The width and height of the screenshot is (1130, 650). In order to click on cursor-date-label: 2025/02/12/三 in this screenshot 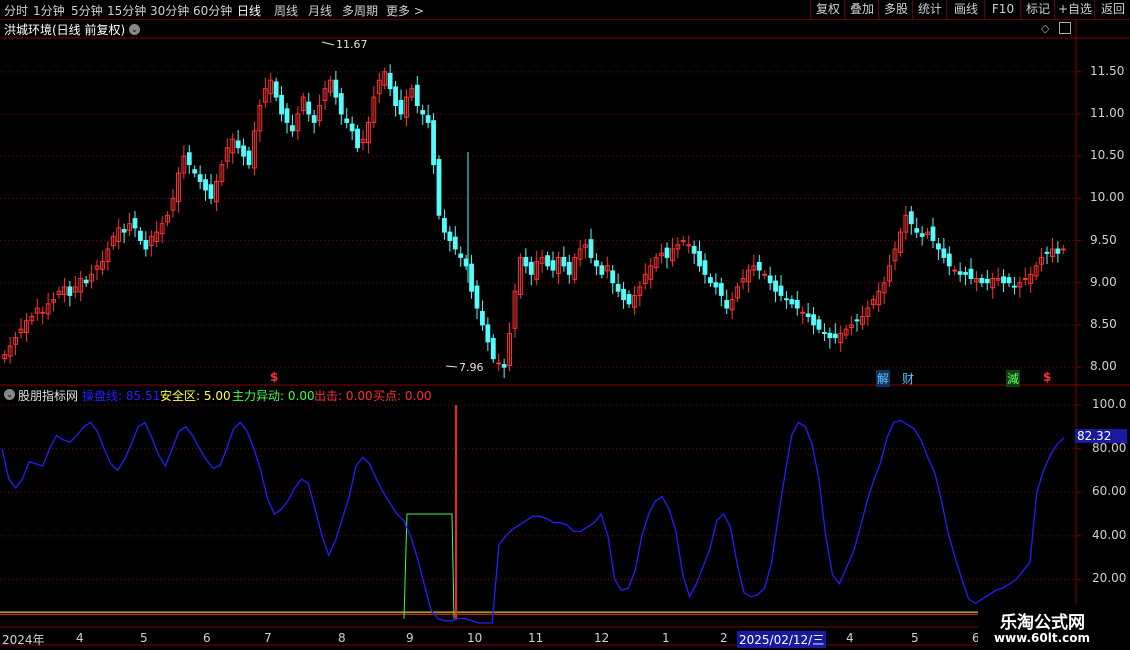, I will do `click(782, 639)`.